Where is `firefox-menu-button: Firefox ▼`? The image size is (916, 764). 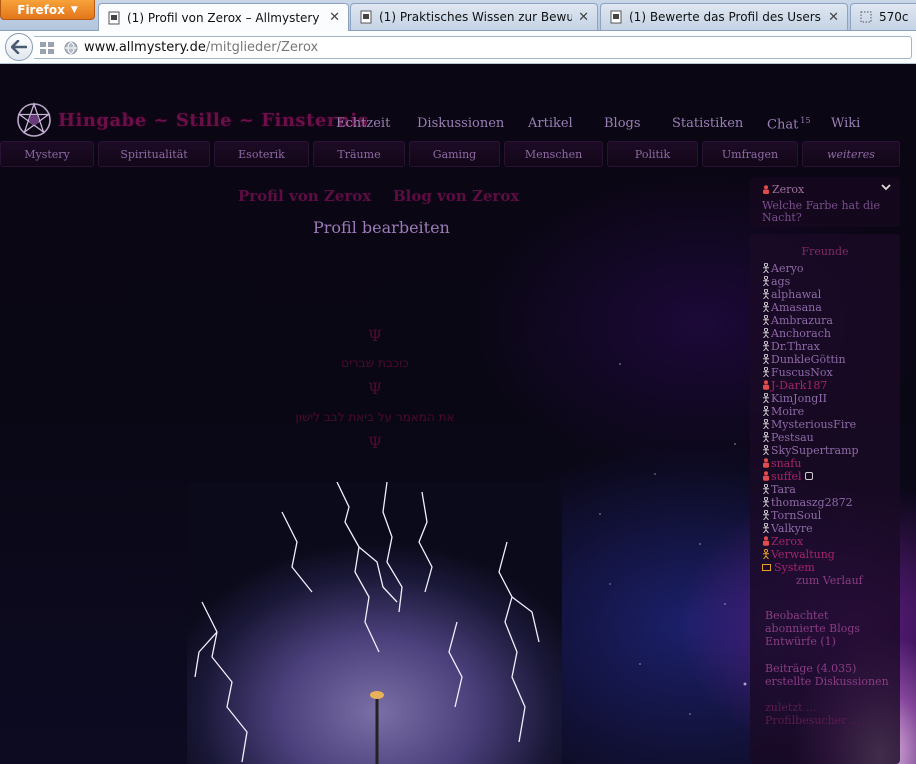 firefox-menu-button: Firefox ▼ is located at coordinates (47, 10).